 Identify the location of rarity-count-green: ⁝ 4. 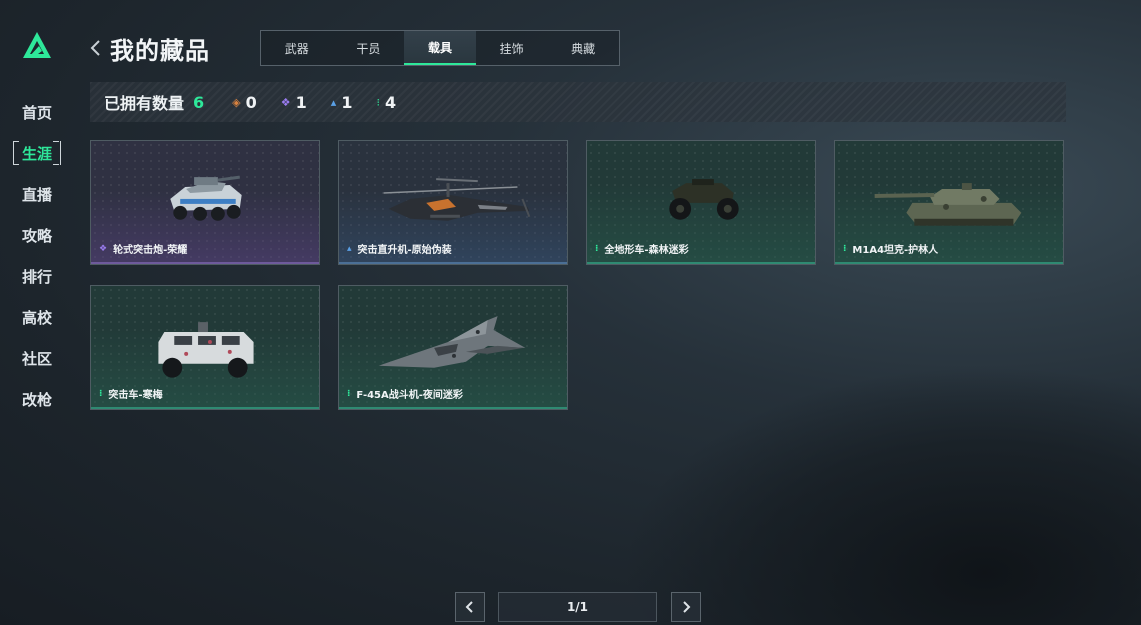
(386, 102).